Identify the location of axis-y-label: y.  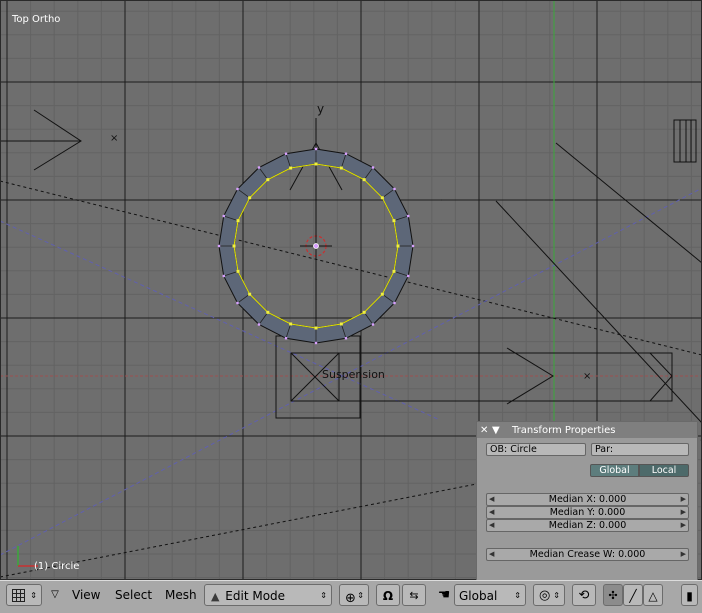
(321, 109).